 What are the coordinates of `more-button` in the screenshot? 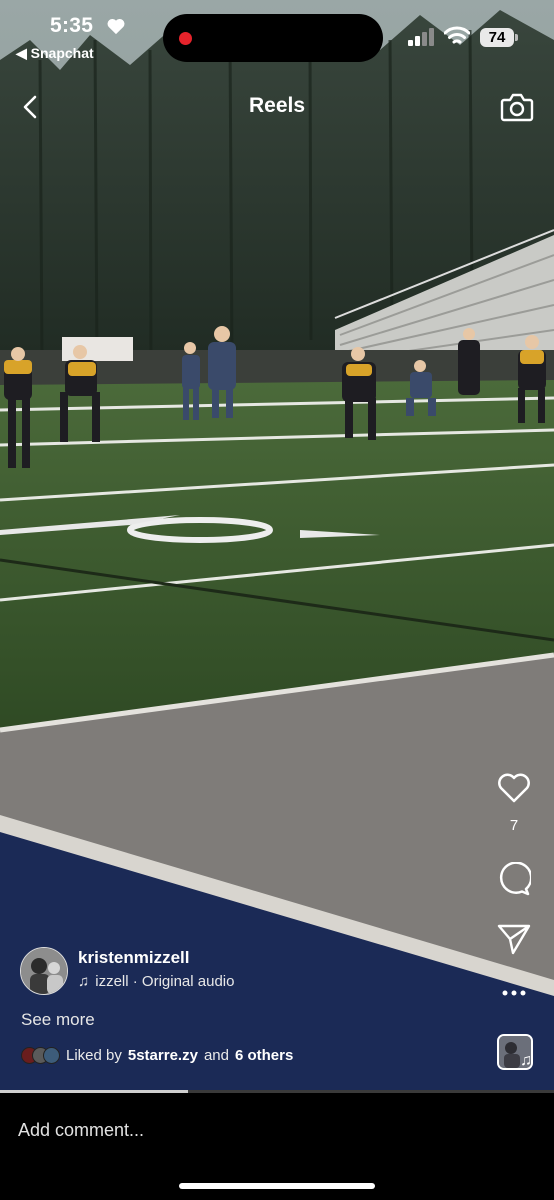 It's located at (514, 993).